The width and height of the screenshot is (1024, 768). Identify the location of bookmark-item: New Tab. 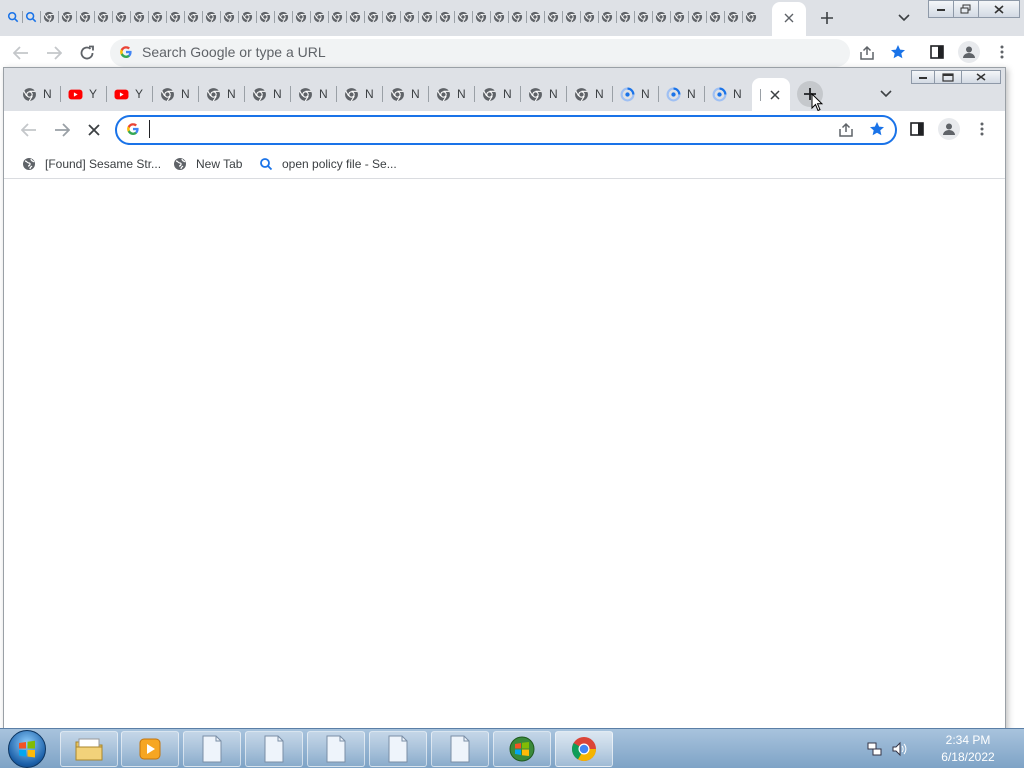
(207, 164).